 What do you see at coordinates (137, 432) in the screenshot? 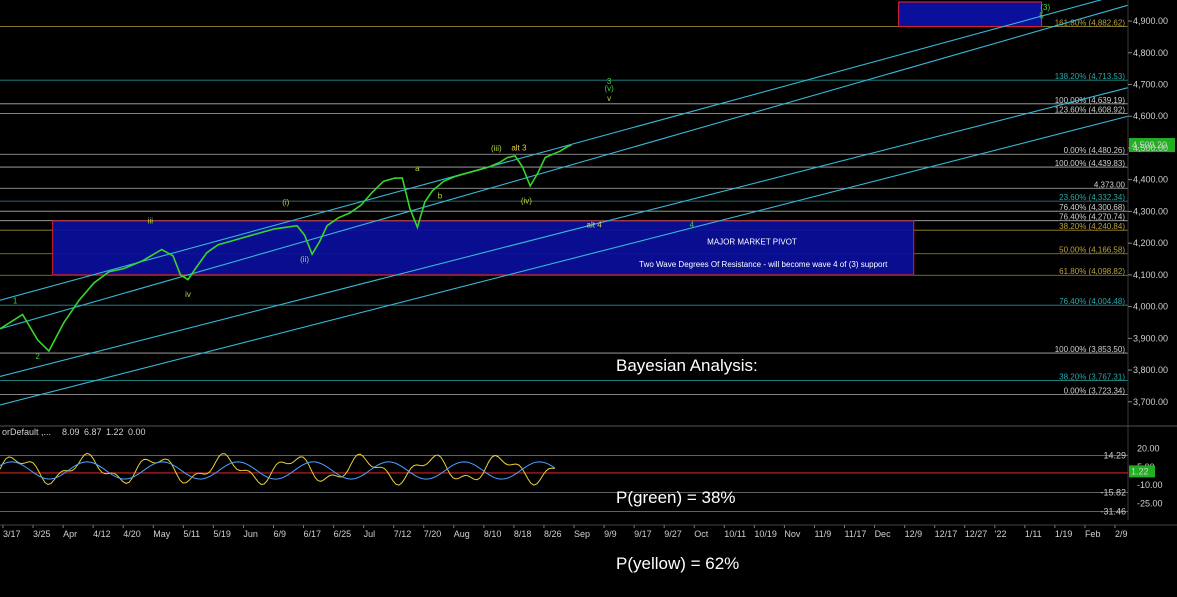
I see `oscillator-value-3: 0.00` at bounding box center [137, 432].